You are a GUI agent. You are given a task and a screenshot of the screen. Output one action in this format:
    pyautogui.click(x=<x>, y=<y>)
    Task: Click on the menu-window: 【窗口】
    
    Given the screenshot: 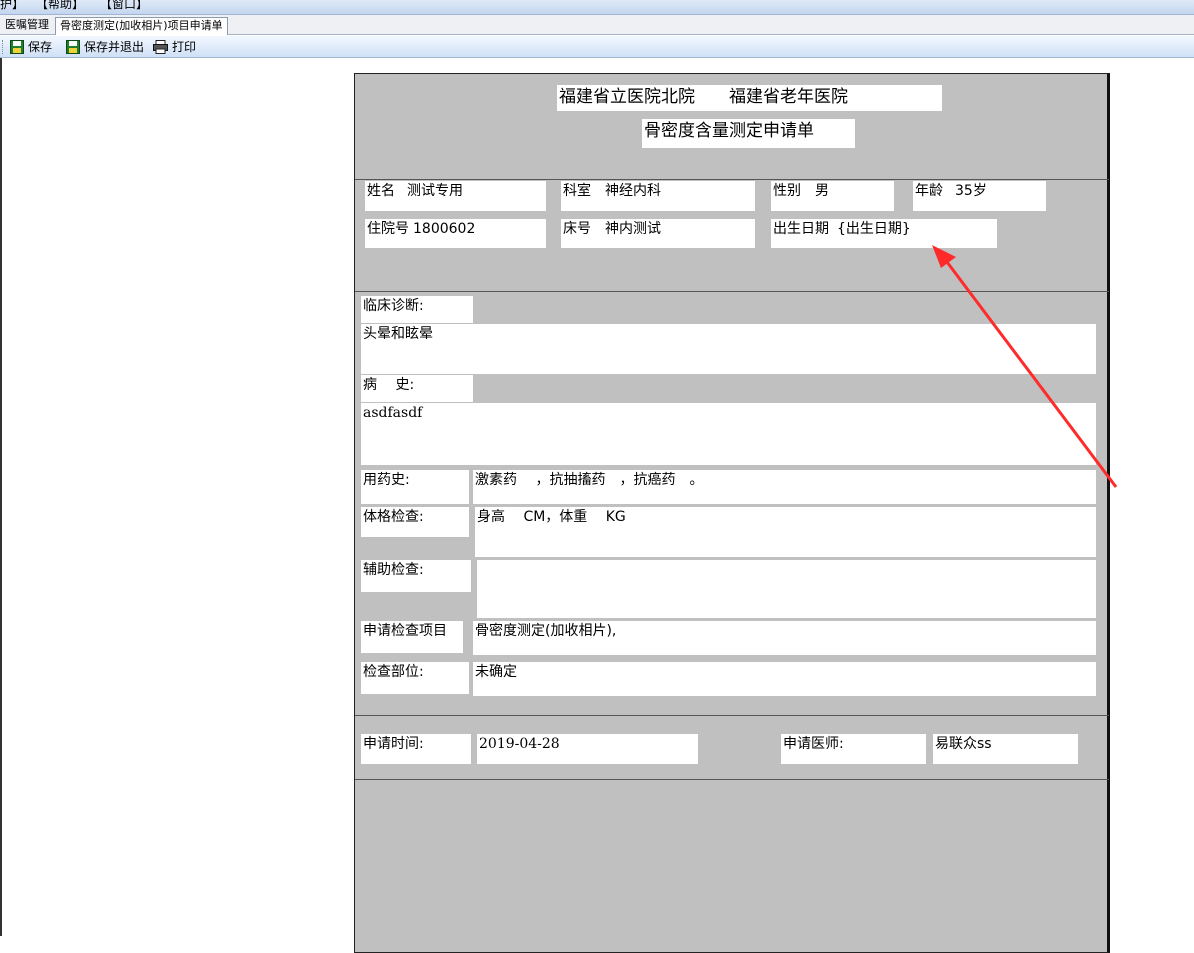 What is the action you would take?
    pyautogui.click(x=124, y=6)
    